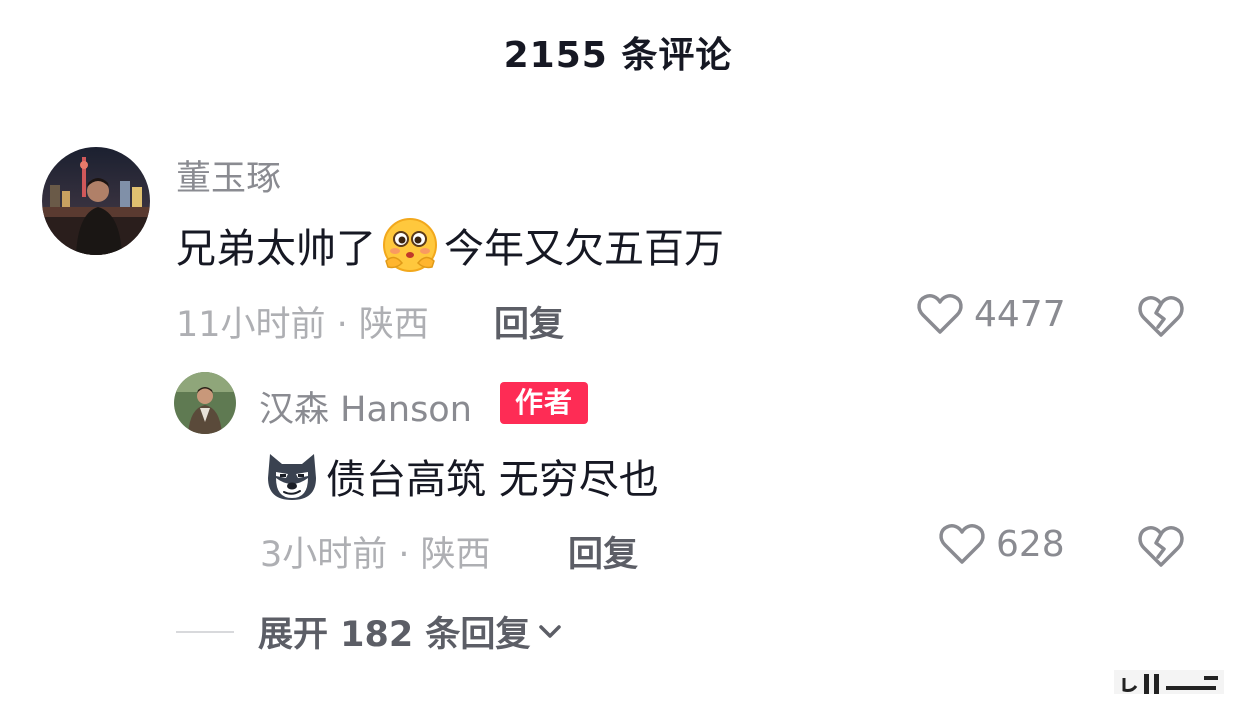 Image resolution: width=1236 pixels, height=719 pixels. Describe the element at coordinates (365, 406) in the screenshot. I see `reply-username: 汉森 Hanson` at that location.